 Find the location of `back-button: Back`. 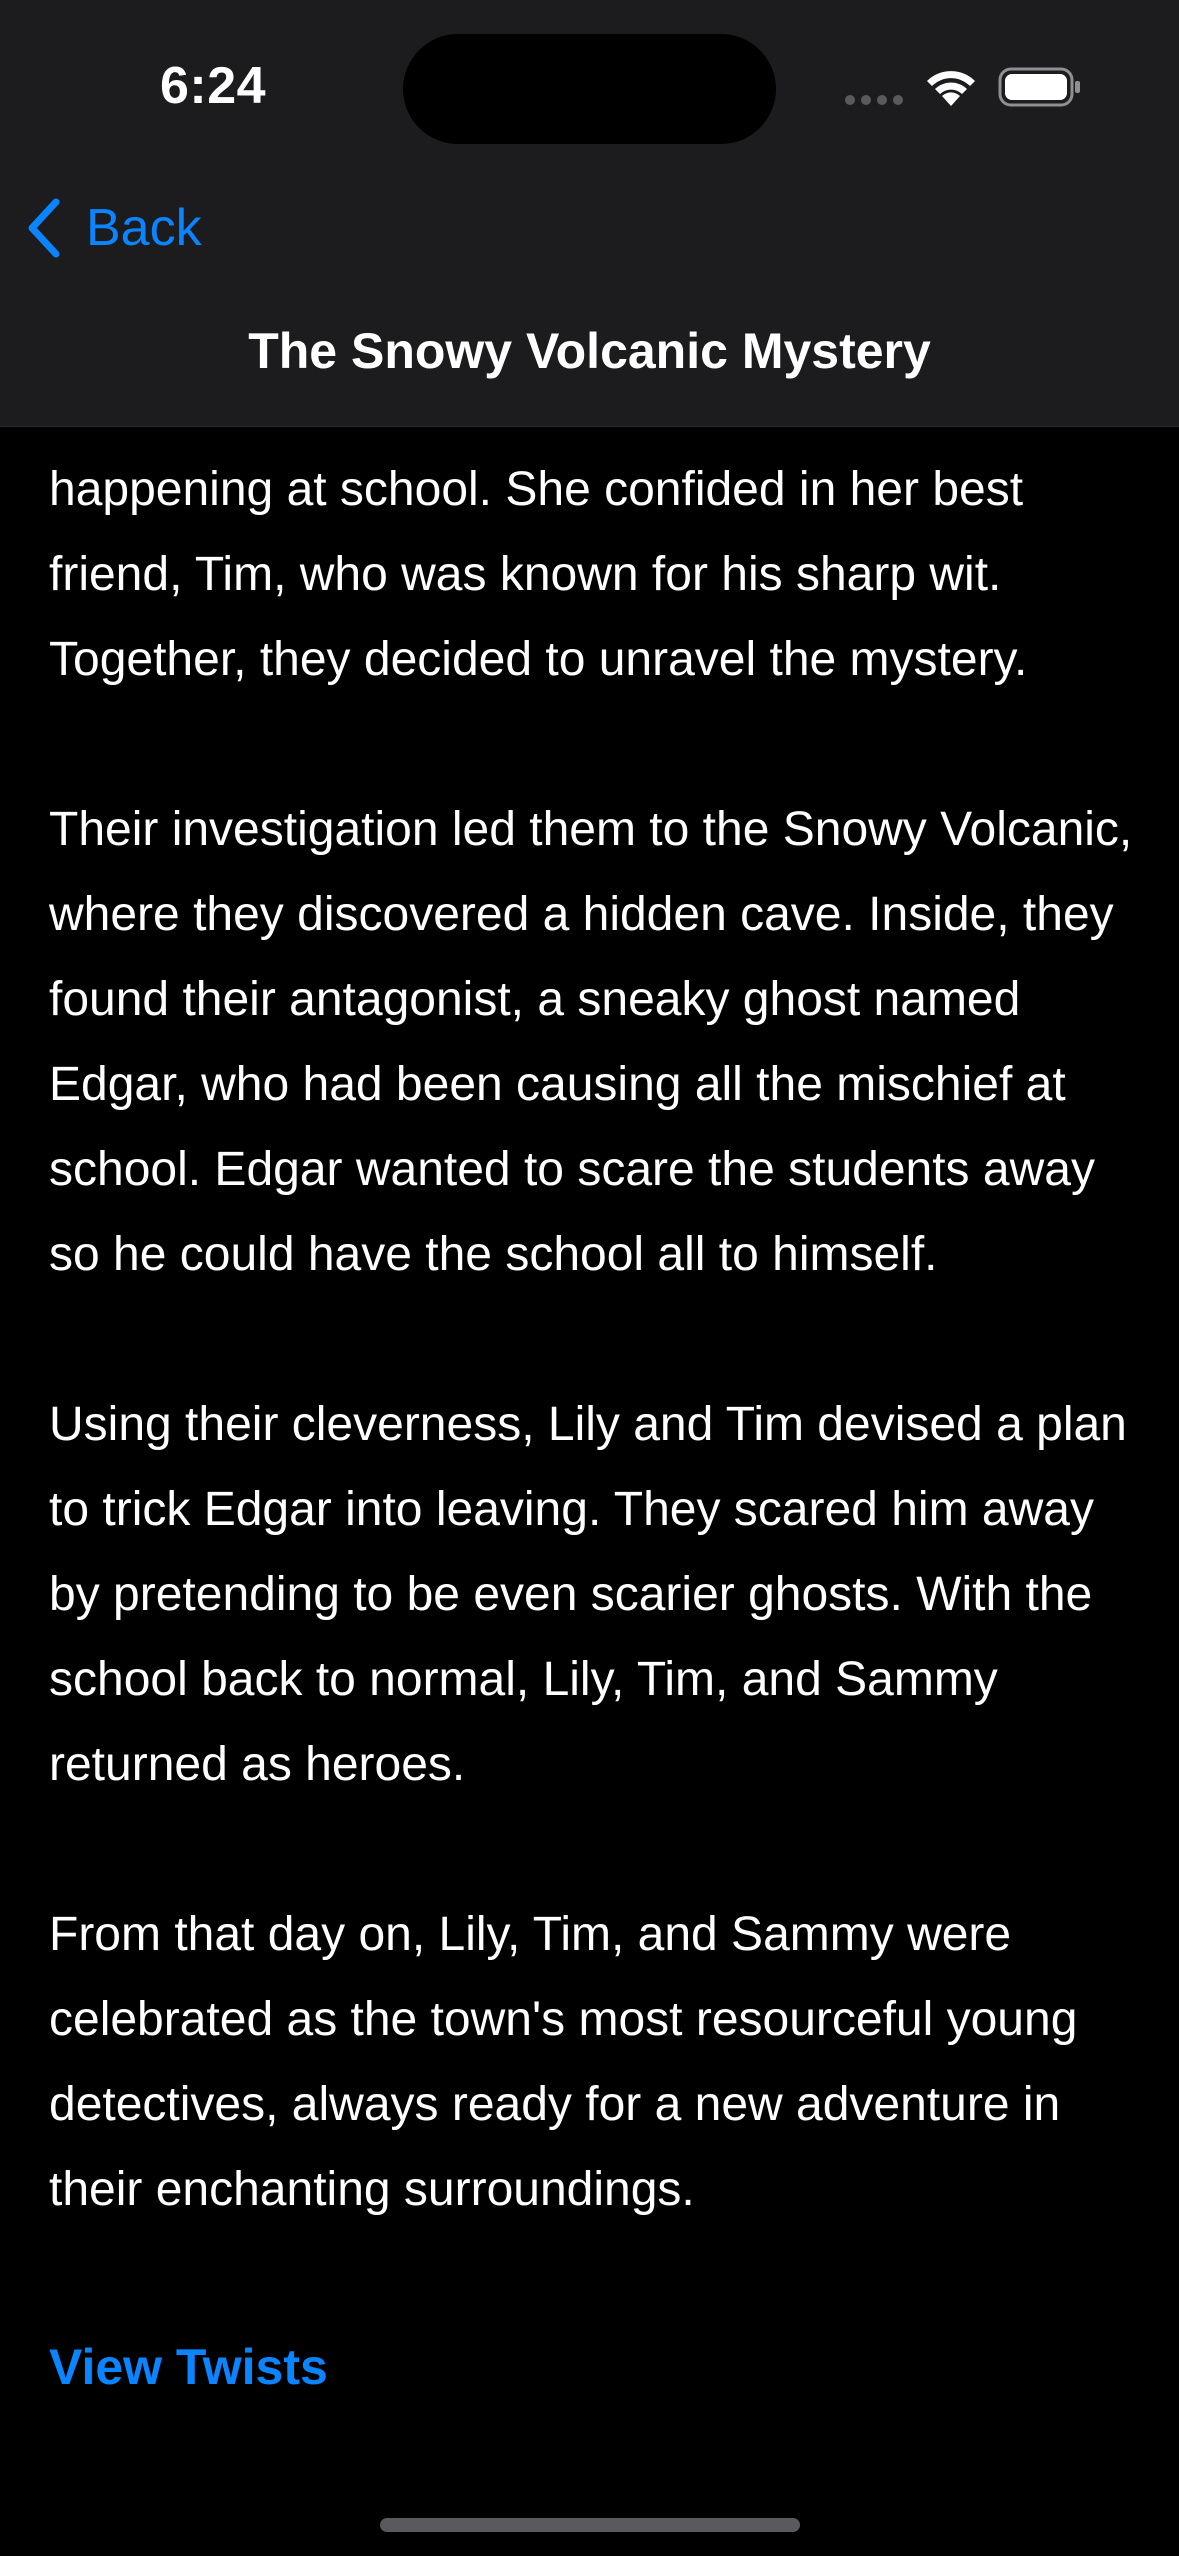

back-button: Back is located at coordinates (113, 228).